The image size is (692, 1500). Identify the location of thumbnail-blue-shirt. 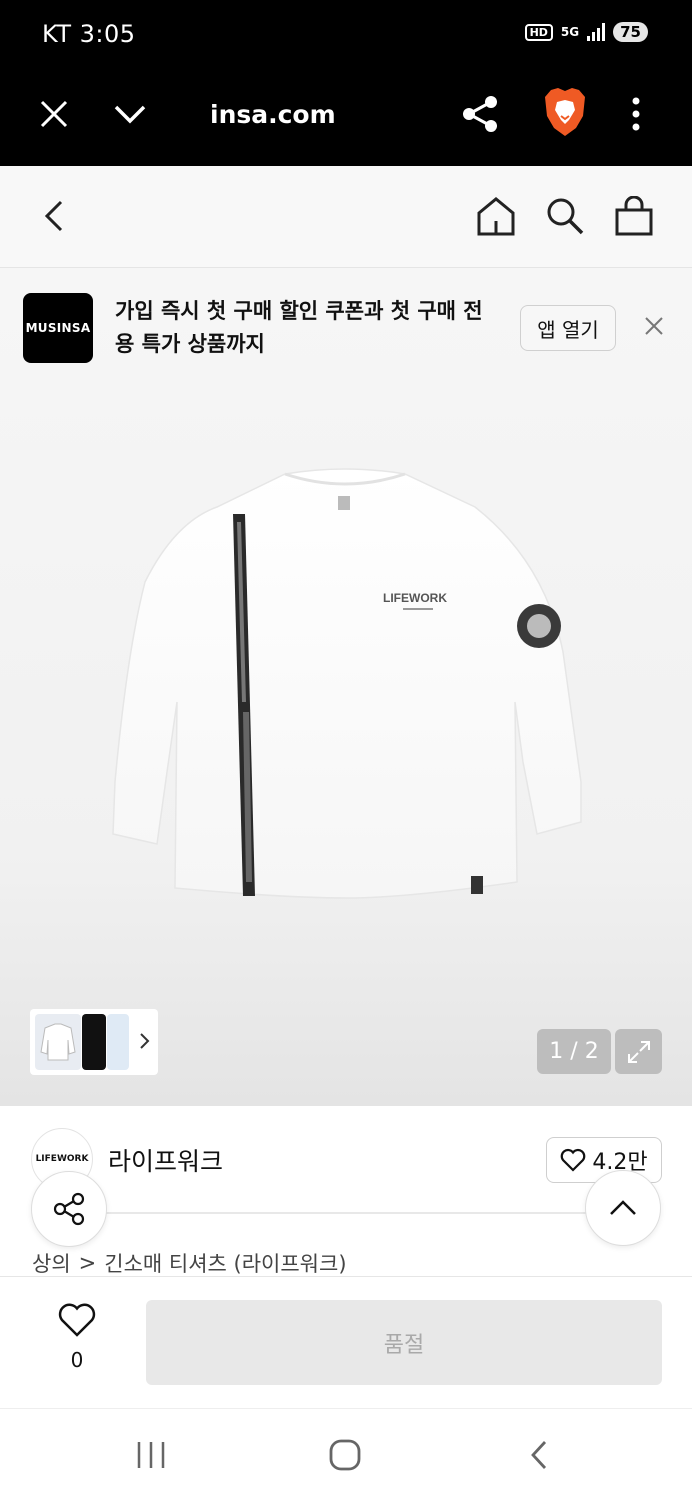
(118, 1042).